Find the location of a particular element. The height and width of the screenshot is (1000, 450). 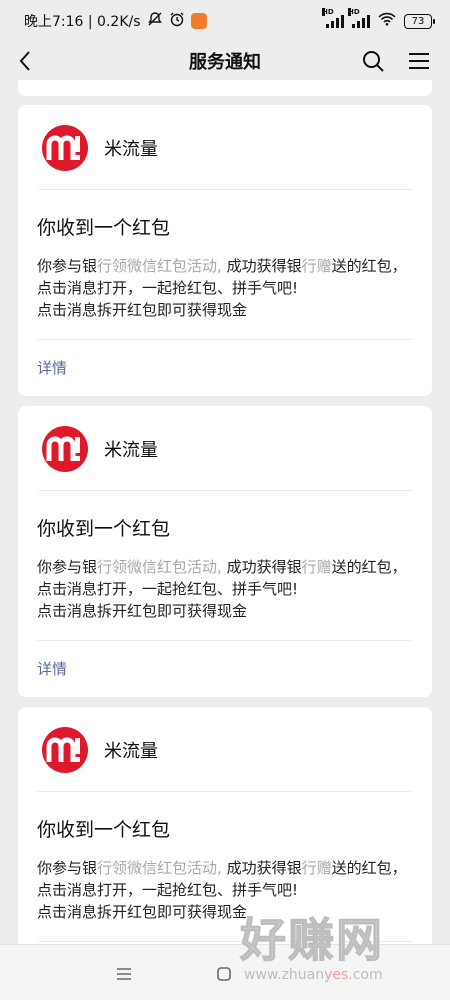

mute-icon is located at coordinates (155, 21).